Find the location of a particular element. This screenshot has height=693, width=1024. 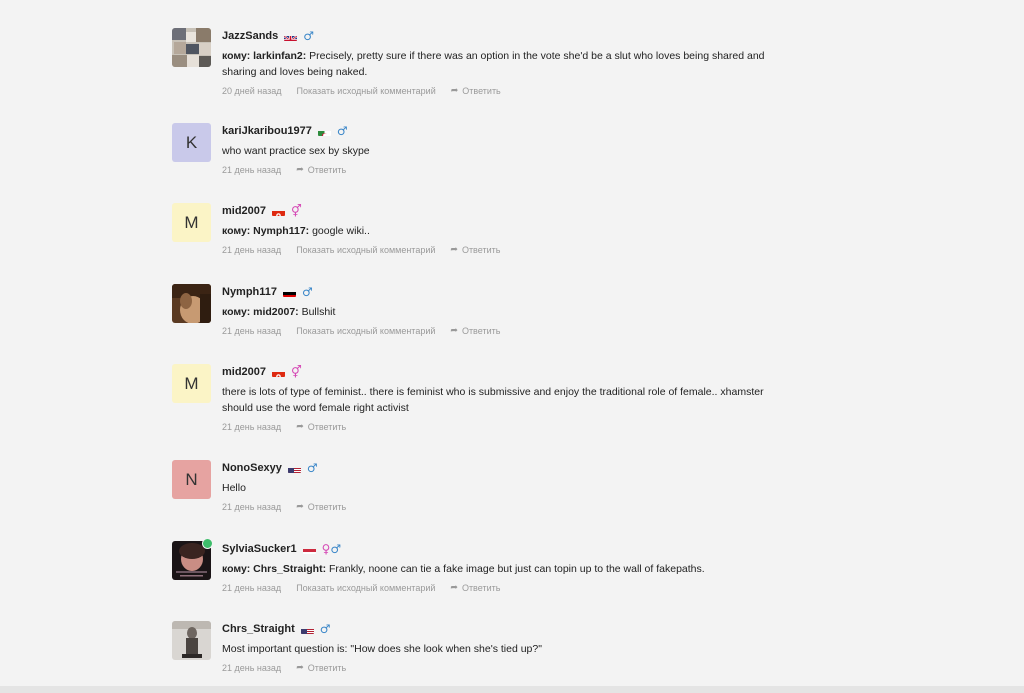

comment-header: Chrs_Straight ♂ is located at coordinates (507, 629).